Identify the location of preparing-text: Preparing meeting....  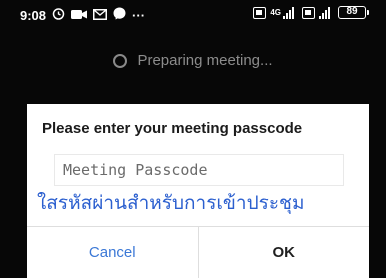
(205, 60).